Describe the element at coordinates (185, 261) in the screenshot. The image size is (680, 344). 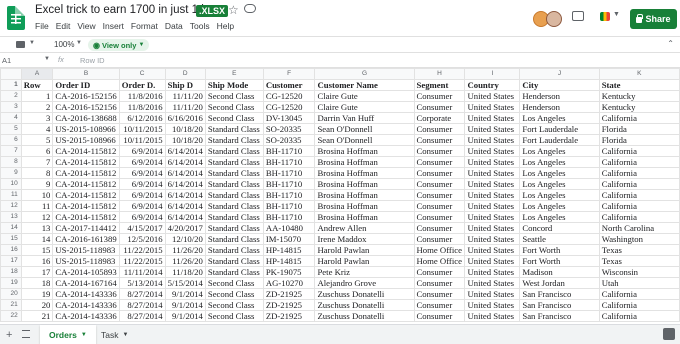
I see `cell: 11/26/20` at that location.